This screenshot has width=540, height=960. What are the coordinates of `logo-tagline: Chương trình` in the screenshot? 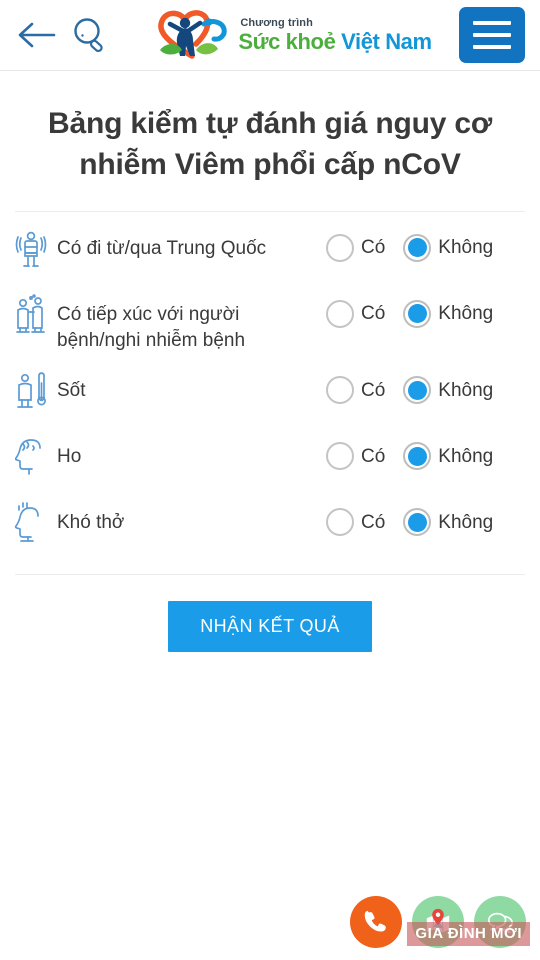 It's located at (276, 22).